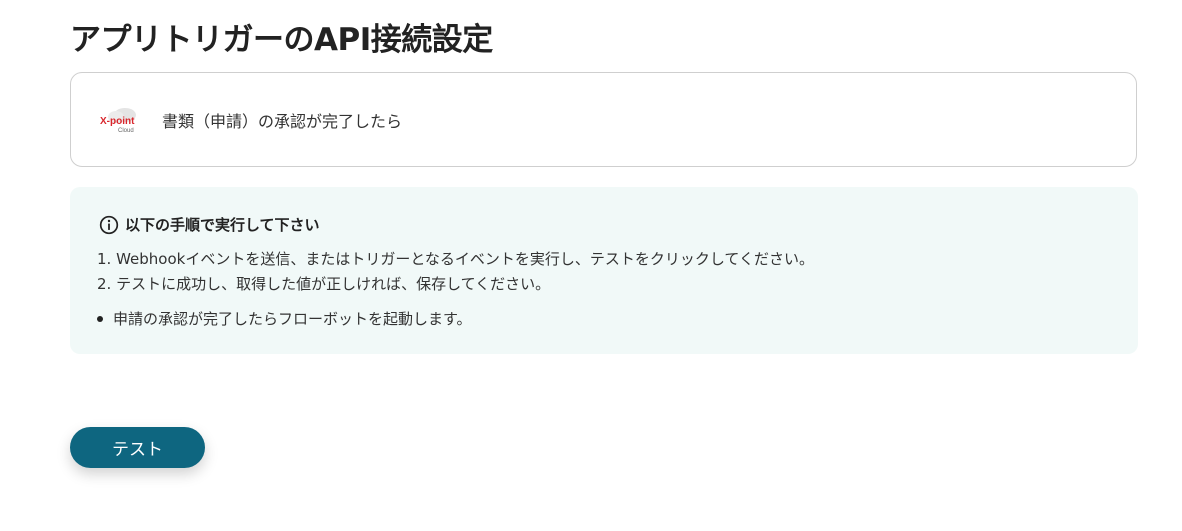  I want to click on logo-subtext: Cloud, so click(126, 131).